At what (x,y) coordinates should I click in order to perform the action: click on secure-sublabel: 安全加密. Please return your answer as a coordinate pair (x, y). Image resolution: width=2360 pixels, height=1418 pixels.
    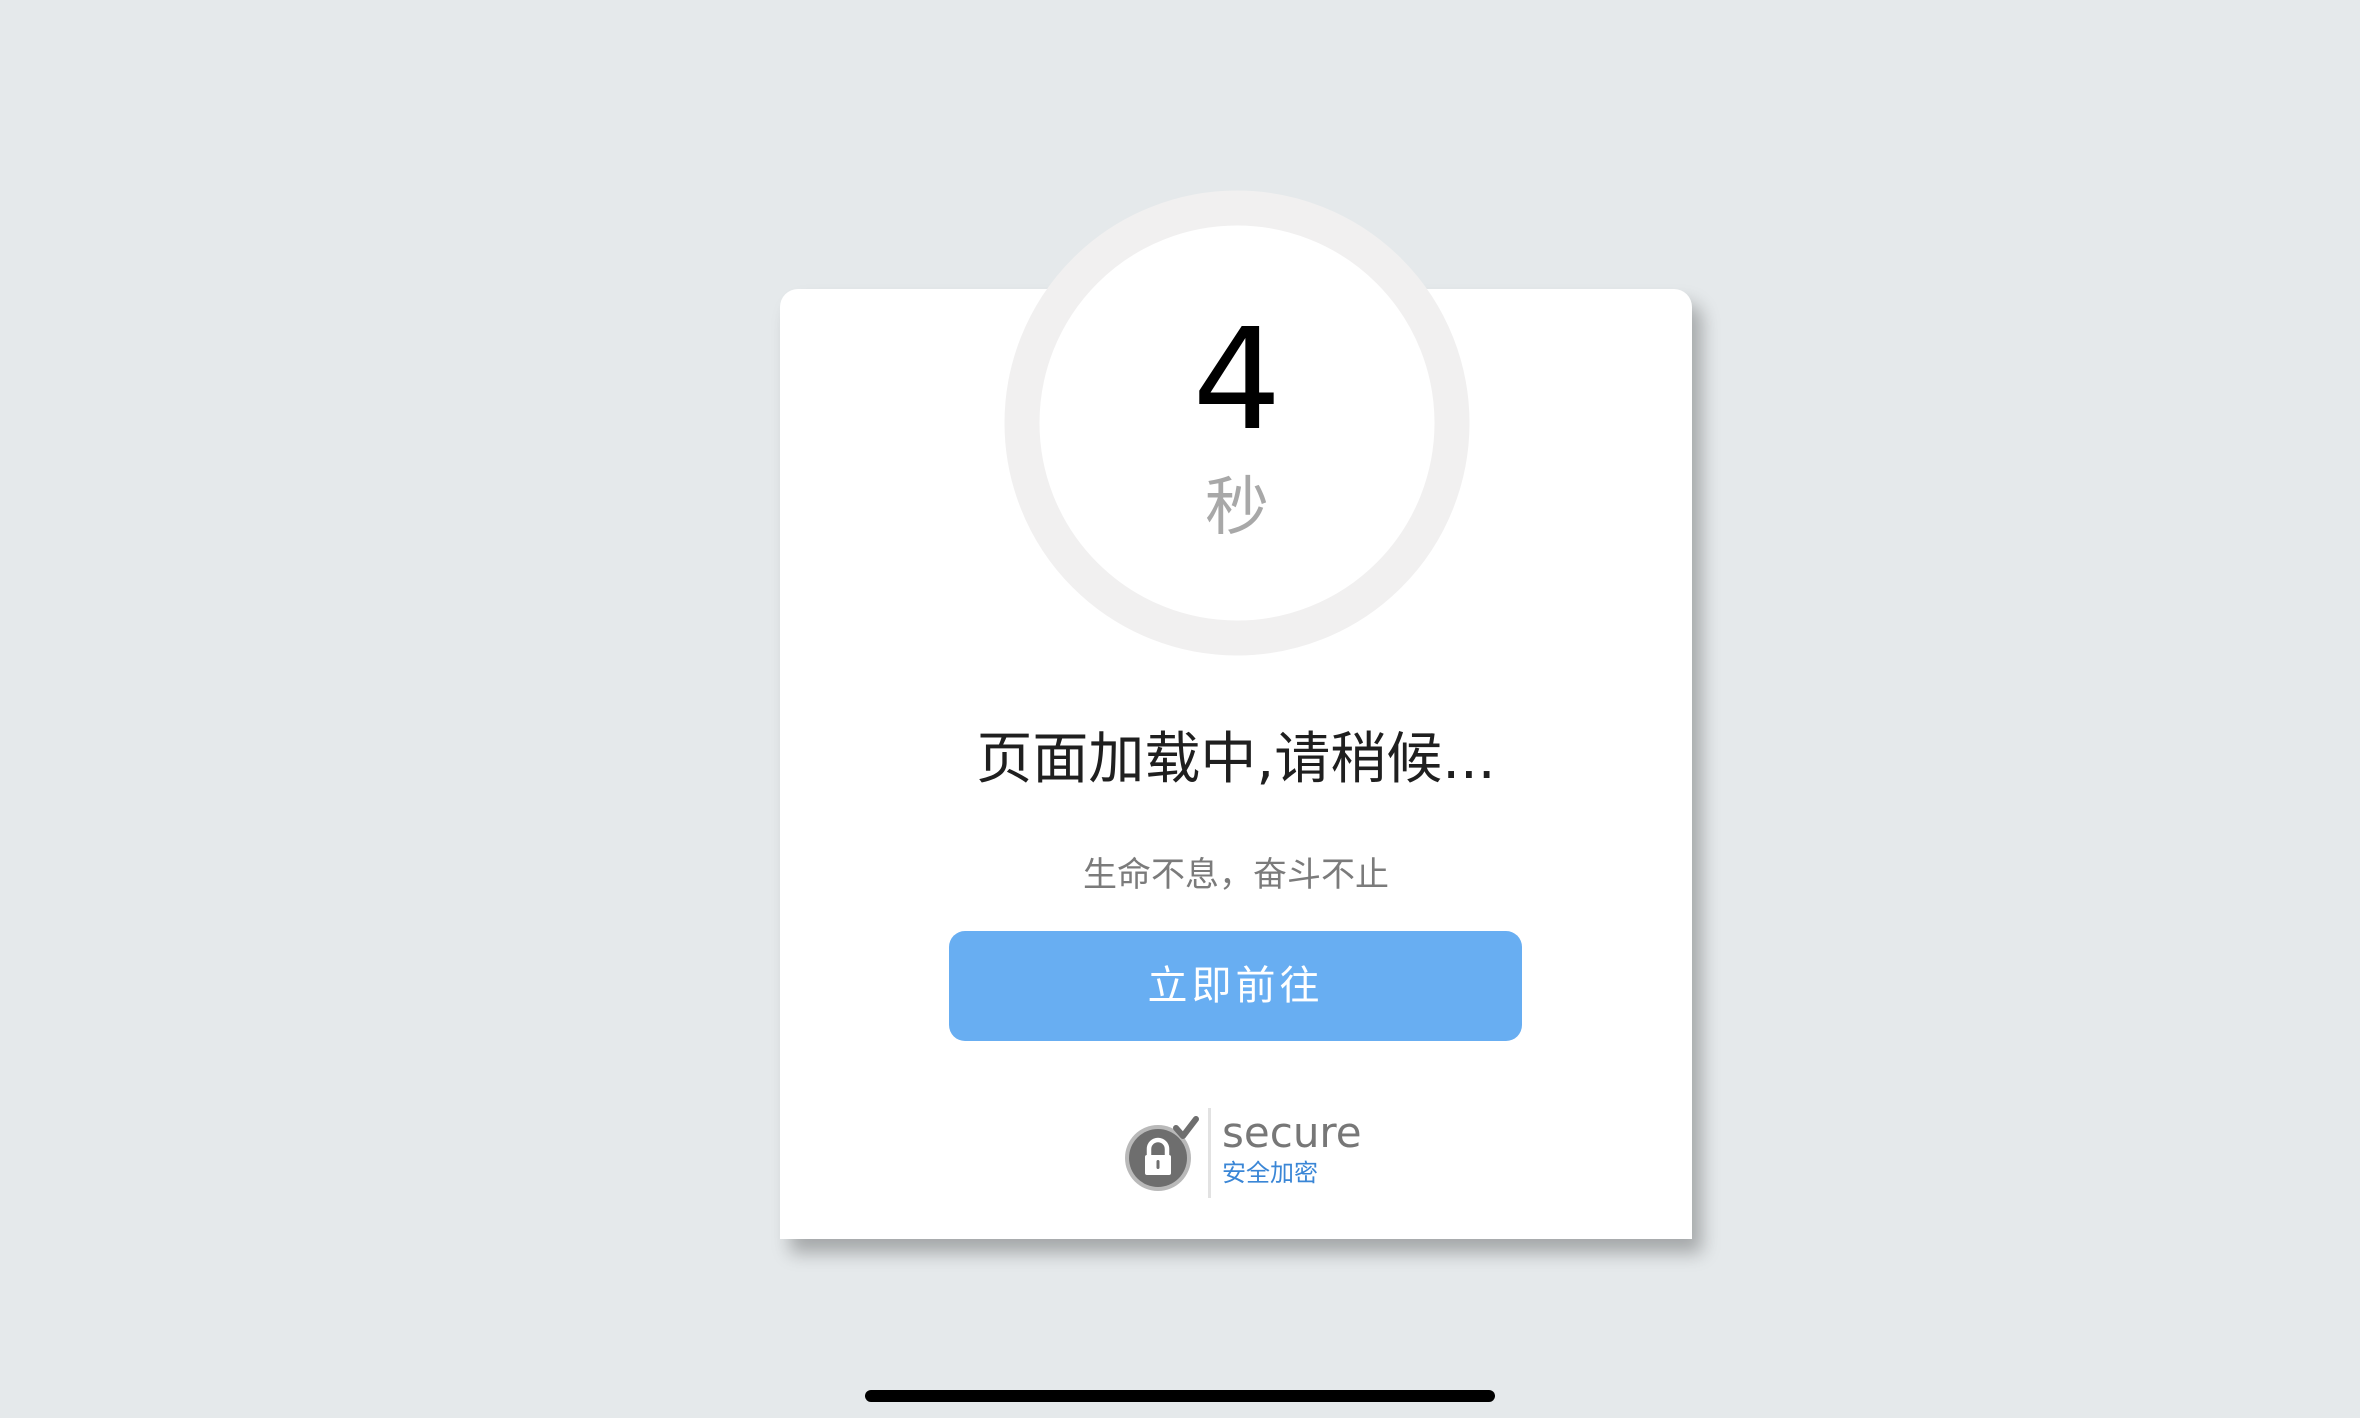
    Looking at the image, I should click on (1270, 1173).